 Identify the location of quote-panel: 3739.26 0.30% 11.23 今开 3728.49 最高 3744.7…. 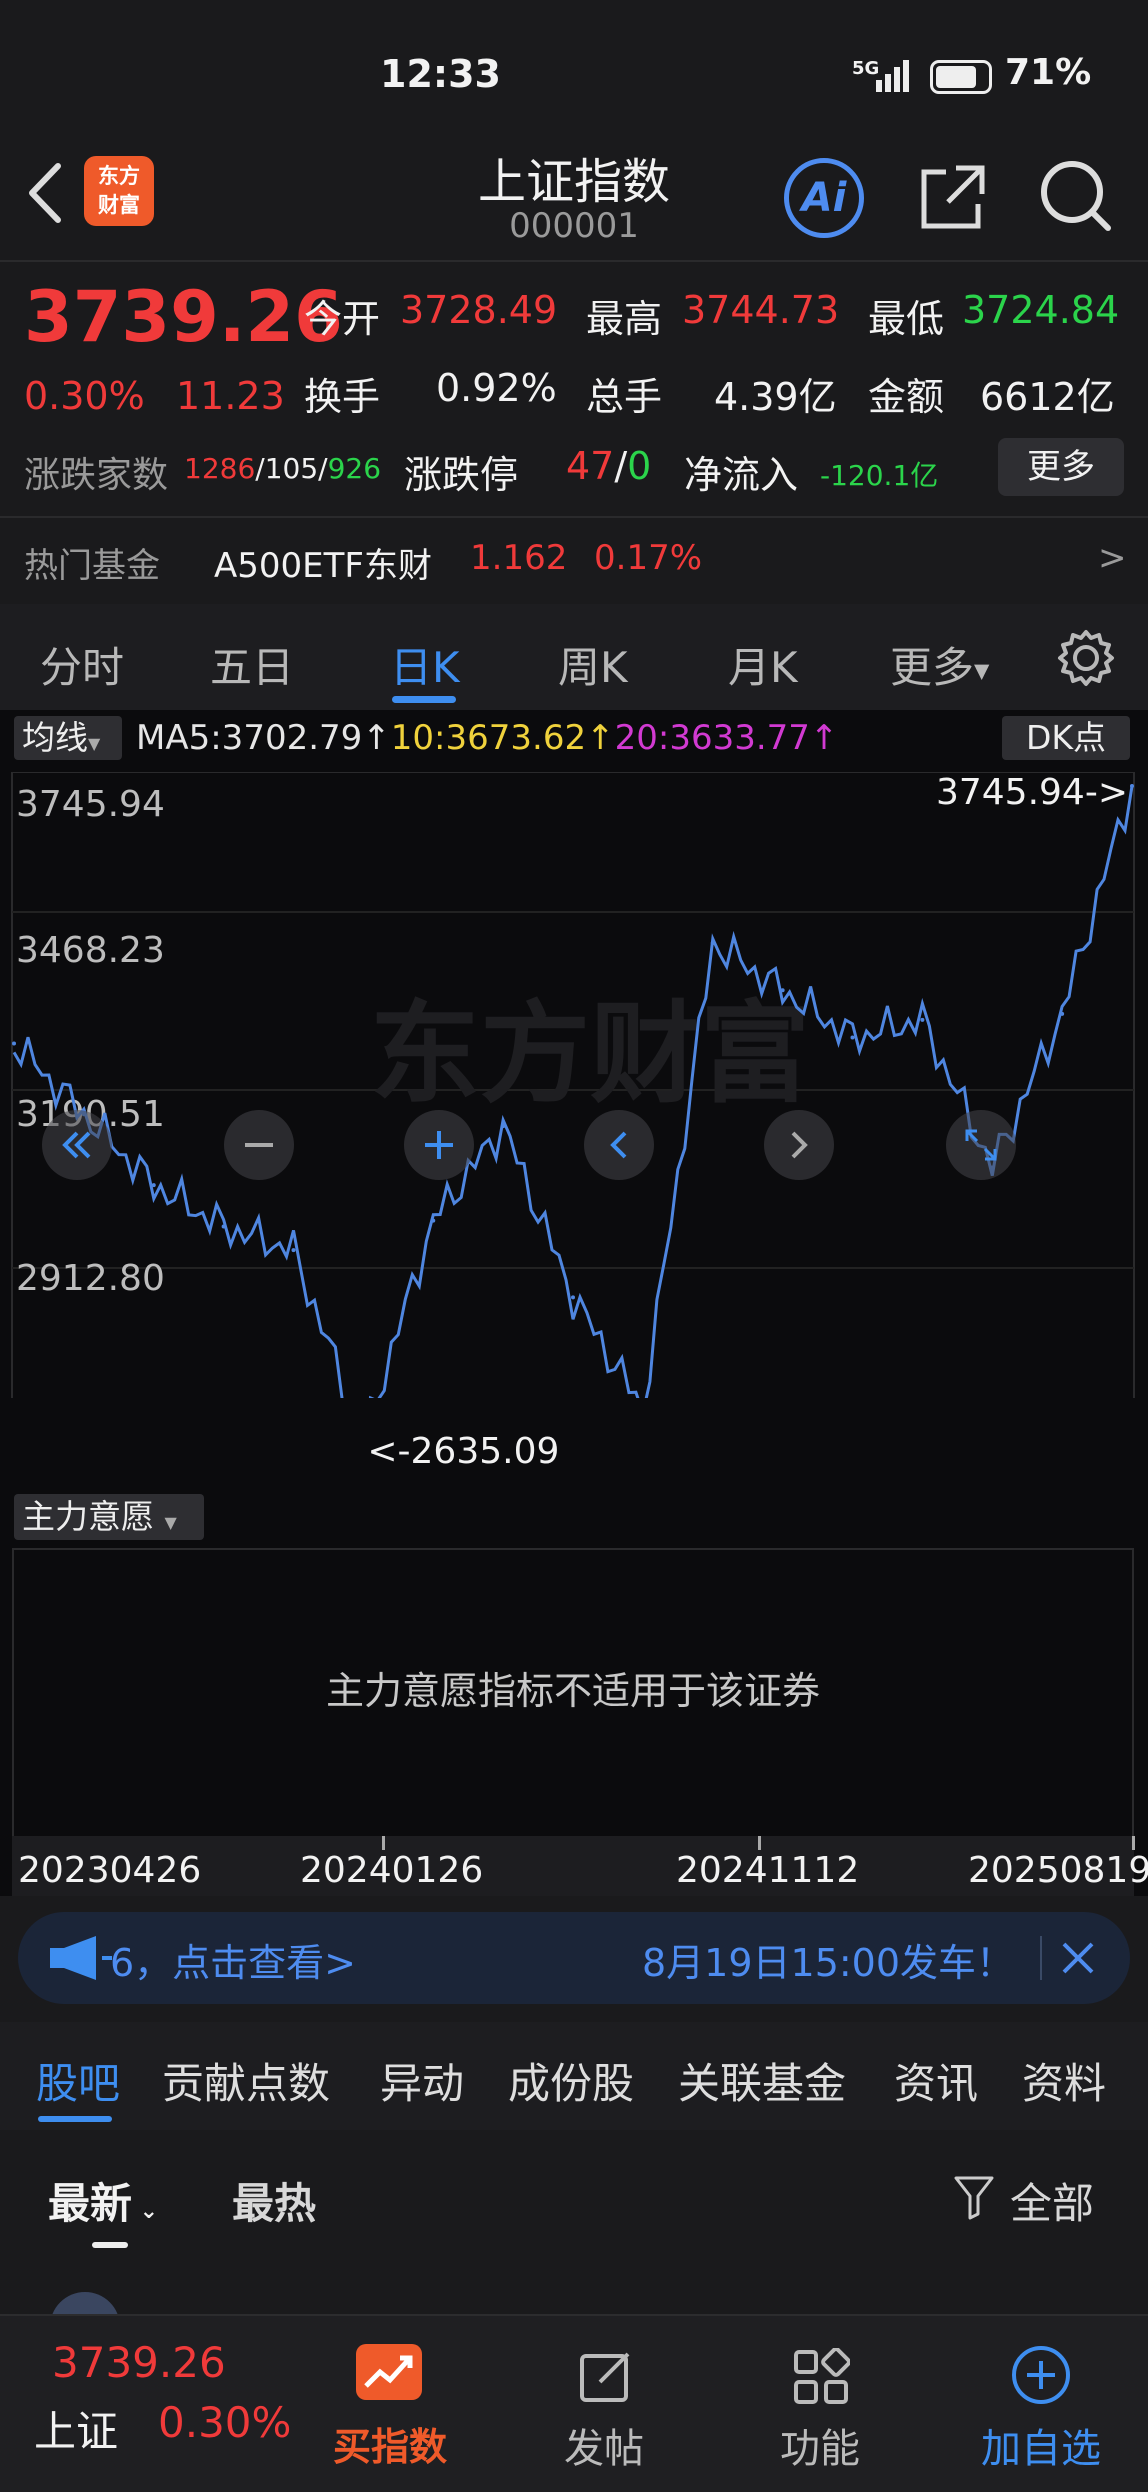
(574, 389).